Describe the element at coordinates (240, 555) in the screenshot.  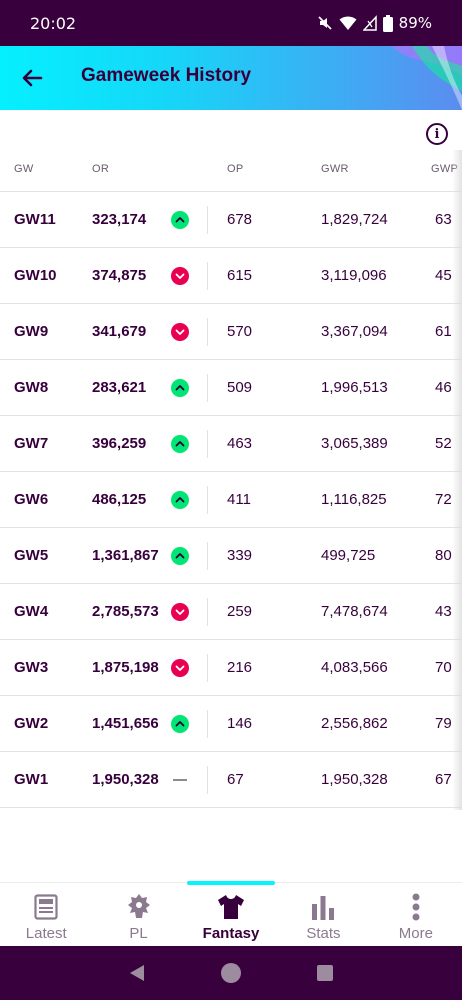
I see `overall-points: 339` at that location.